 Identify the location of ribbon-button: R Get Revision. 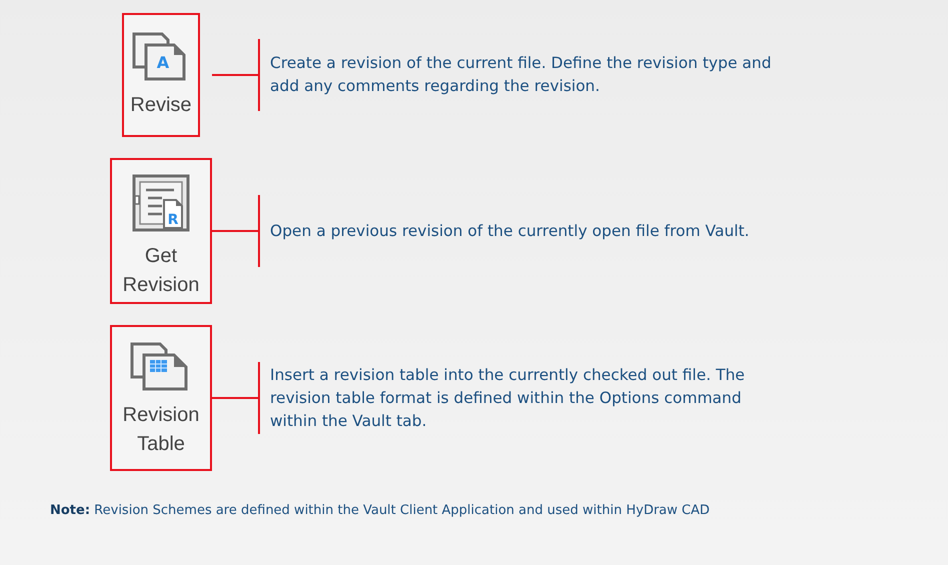
(161, 231).